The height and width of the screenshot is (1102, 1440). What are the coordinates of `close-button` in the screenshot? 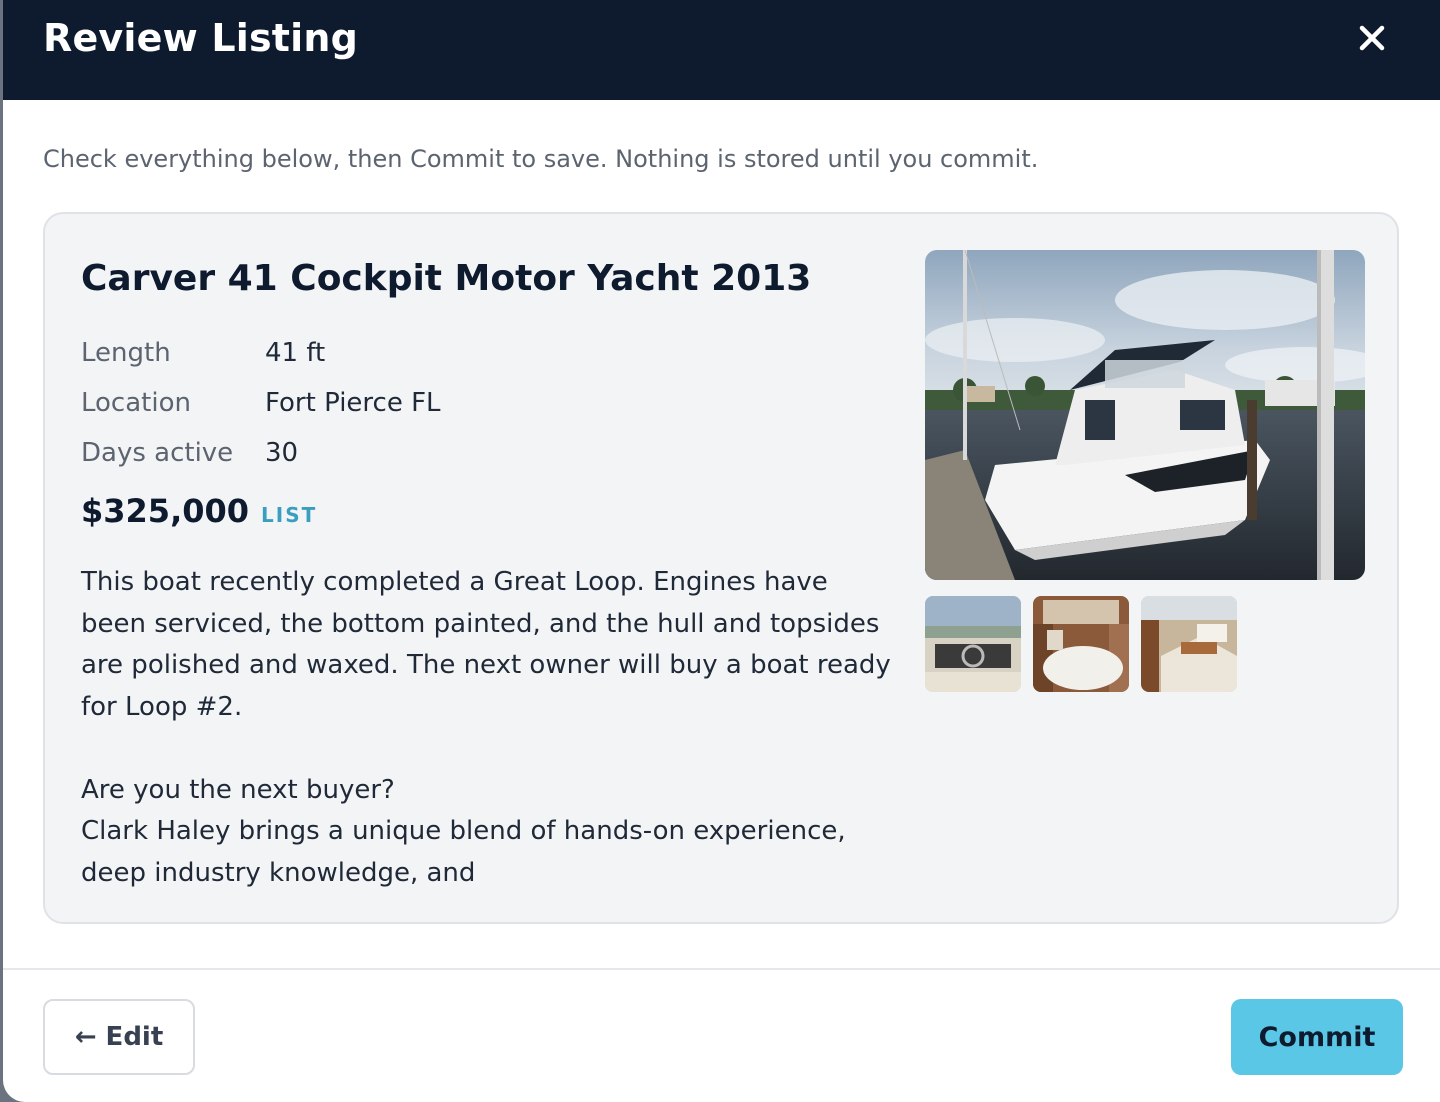 It's located at (1372, 38).